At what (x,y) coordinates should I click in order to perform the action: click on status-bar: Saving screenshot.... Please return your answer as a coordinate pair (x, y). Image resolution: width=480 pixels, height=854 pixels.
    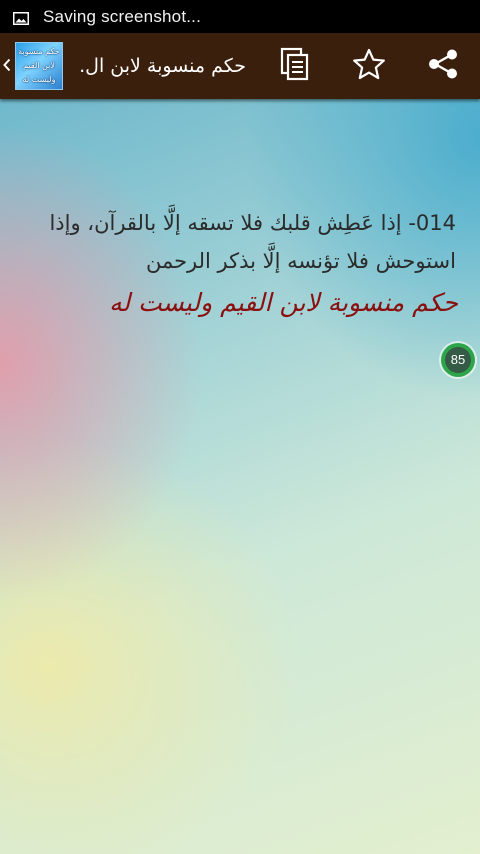
    Looking at the image, I should click on (240, 16).